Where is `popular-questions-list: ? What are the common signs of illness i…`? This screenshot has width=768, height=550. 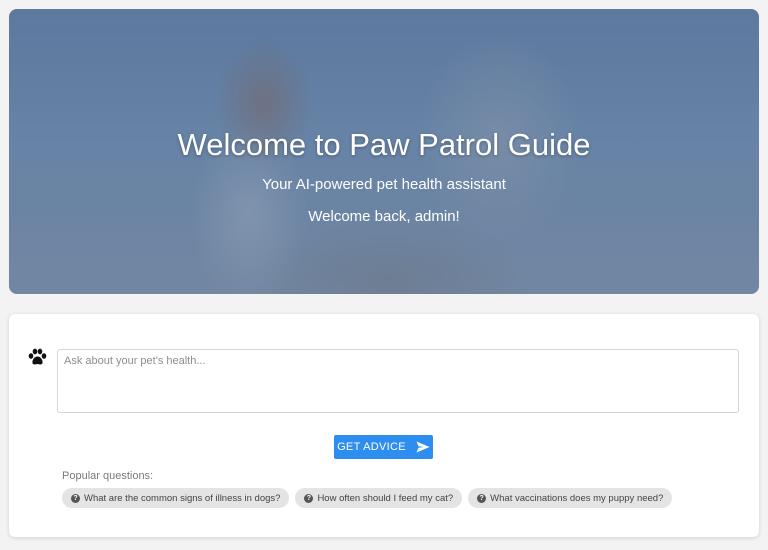
popular-questions-list: ? What are the common signs of illness i… is located at coordinates (367, 498).